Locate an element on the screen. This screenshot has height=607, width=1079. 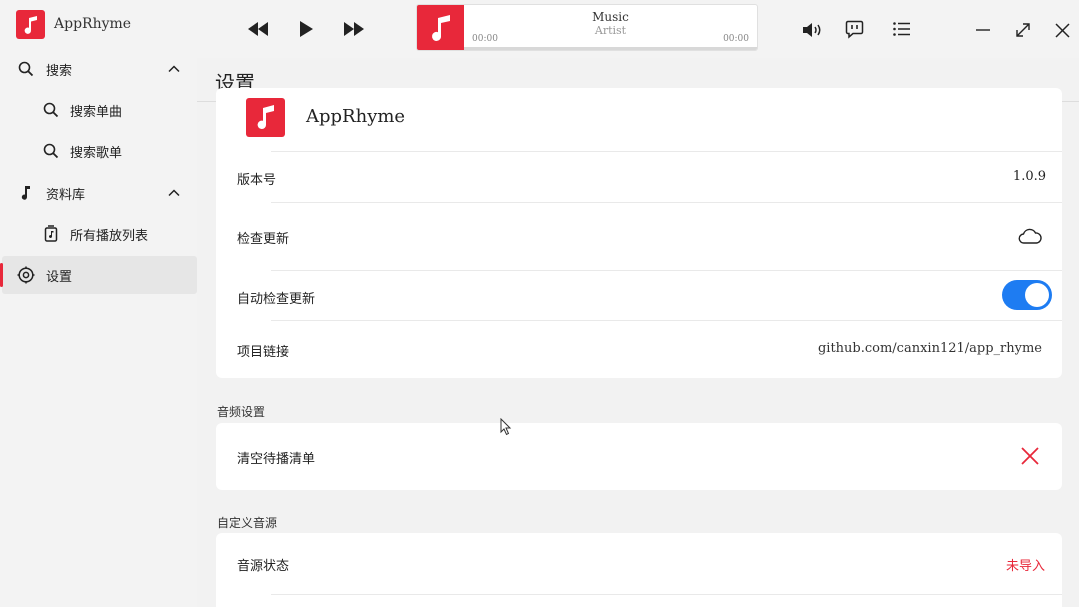
play-button is located at coordinates (306, 29).